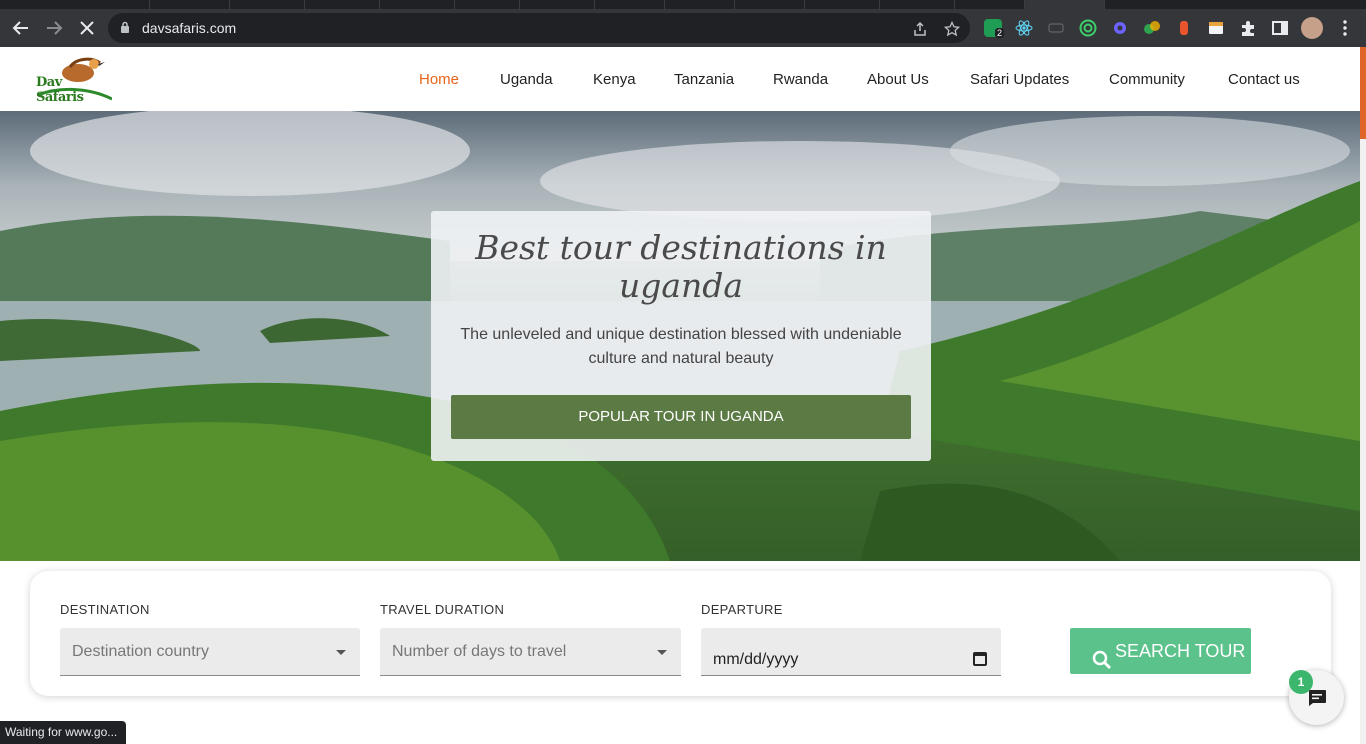 Image resolution: width=1366 pixels, height=744 pixels. Describe the element at coordinates (1363, 395) in the screenshot. I see `page-scrollbar` at that location.